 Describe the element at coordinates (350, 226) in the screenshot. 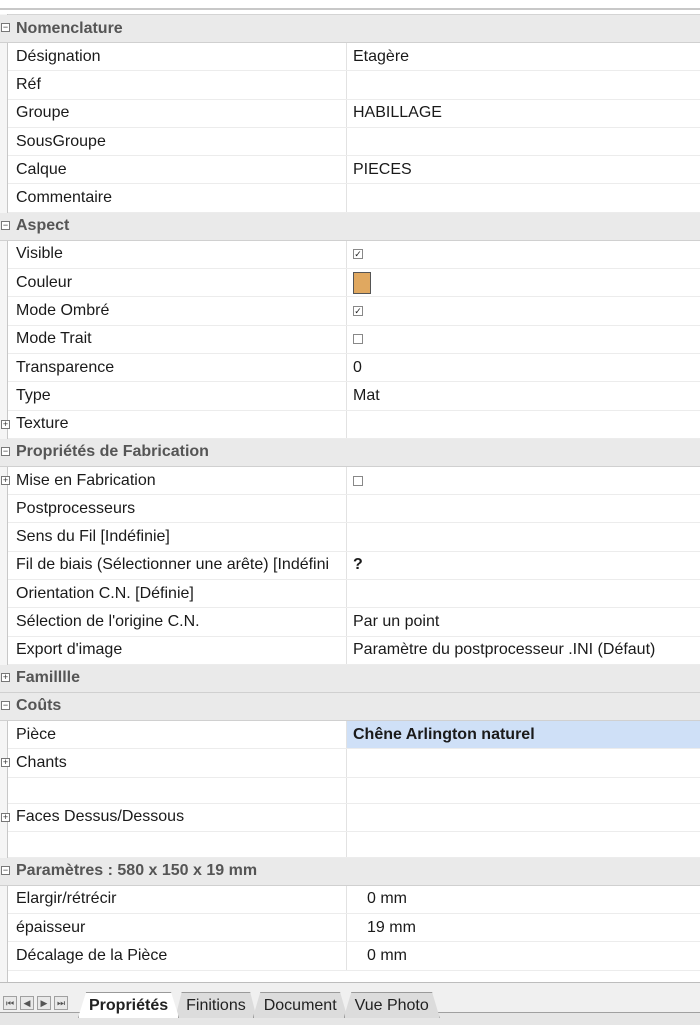

I see `category-aspect: − Aspect` at that location.